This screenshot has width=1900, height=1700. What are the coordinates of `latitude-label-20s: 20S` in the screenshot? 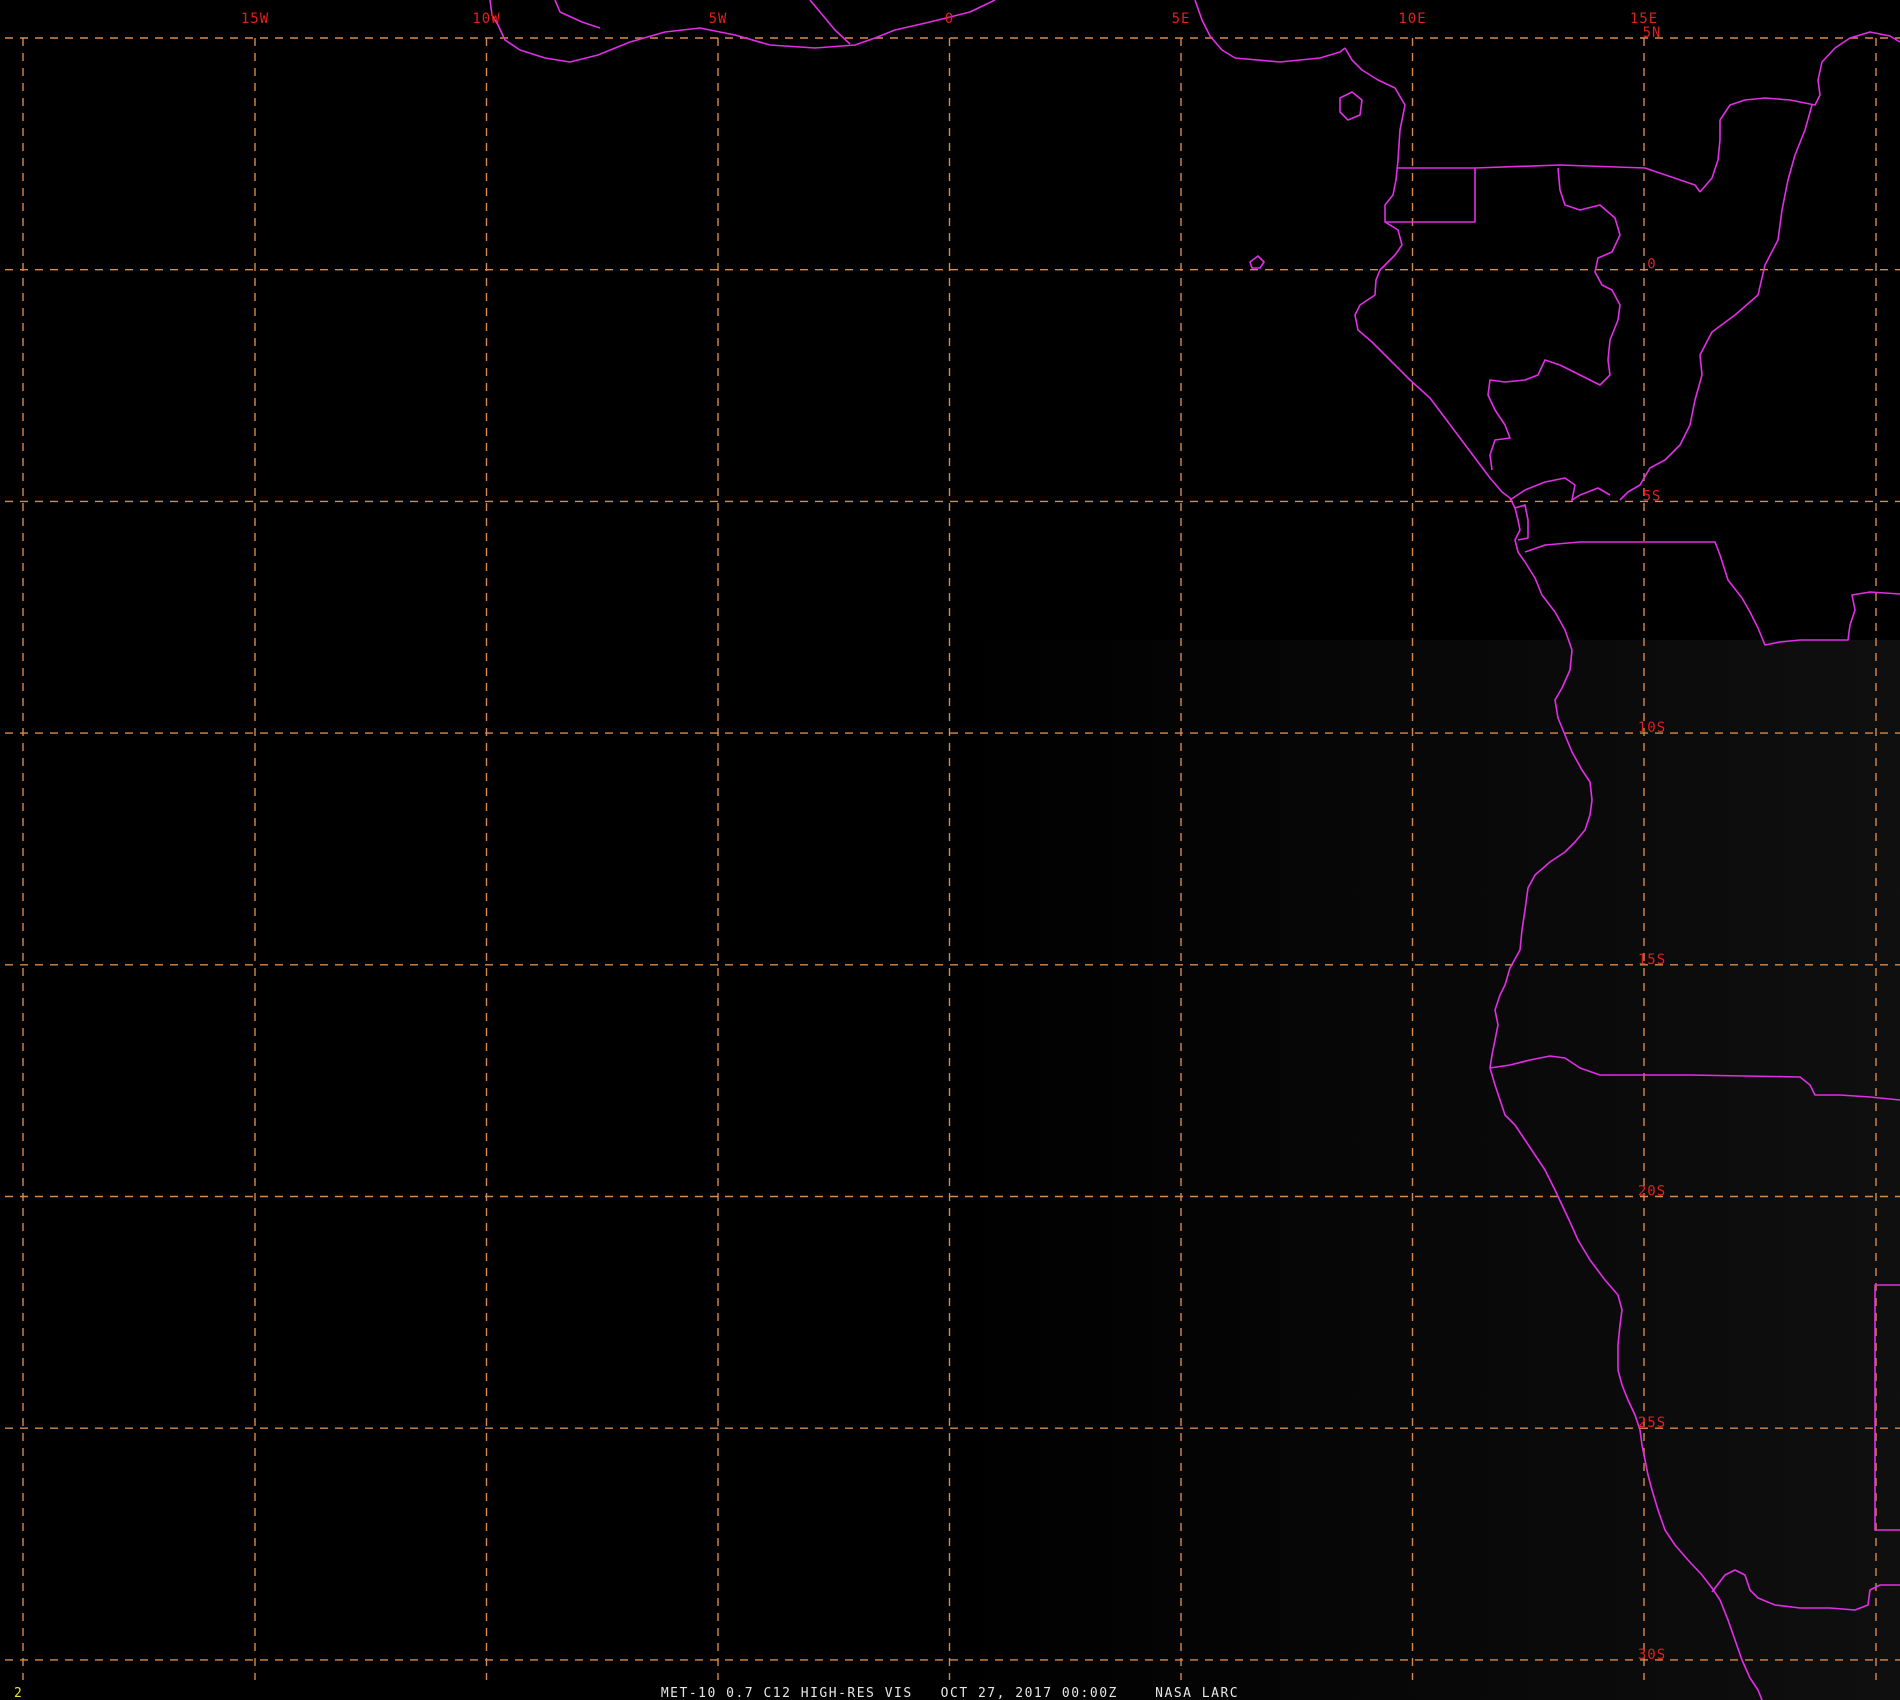 It's located at (1652, 1192).